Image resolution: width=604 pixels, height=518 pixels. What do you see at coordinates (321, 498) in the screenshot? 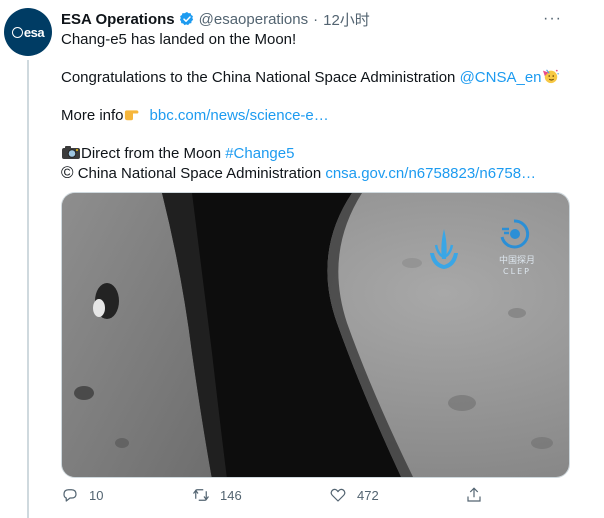
I see `tweet-actions-bar: 10 146 472` at bounding box center [321, 498].